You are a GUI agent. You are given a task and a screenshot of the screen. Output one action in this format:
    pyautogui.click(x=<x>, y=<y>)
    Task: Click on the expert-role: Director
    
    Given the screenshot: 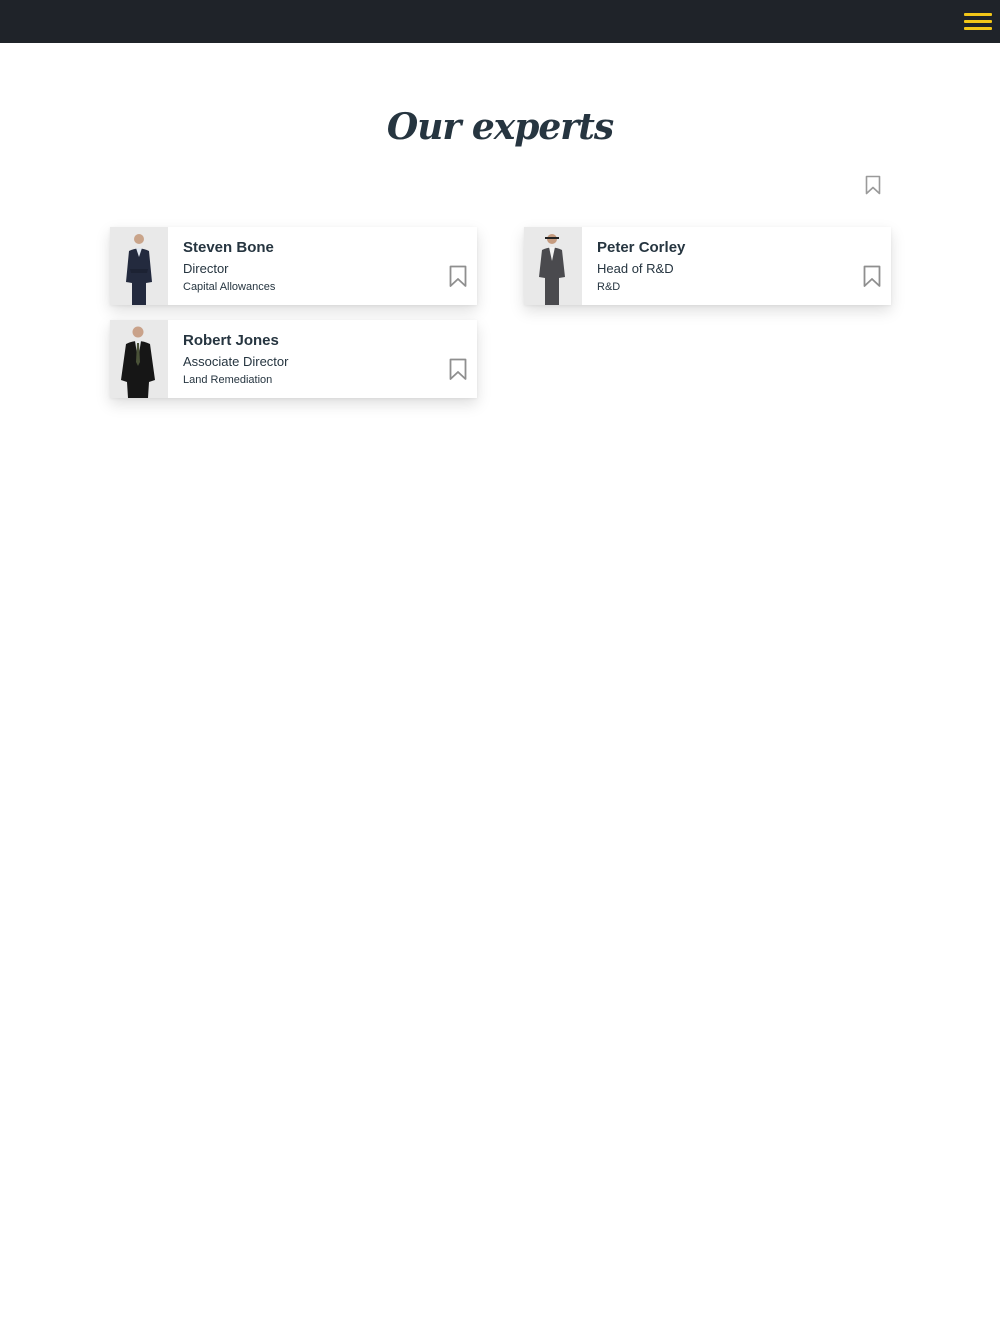 What is the action you would take?
    pyautogui.click(x=206, y=268)
    